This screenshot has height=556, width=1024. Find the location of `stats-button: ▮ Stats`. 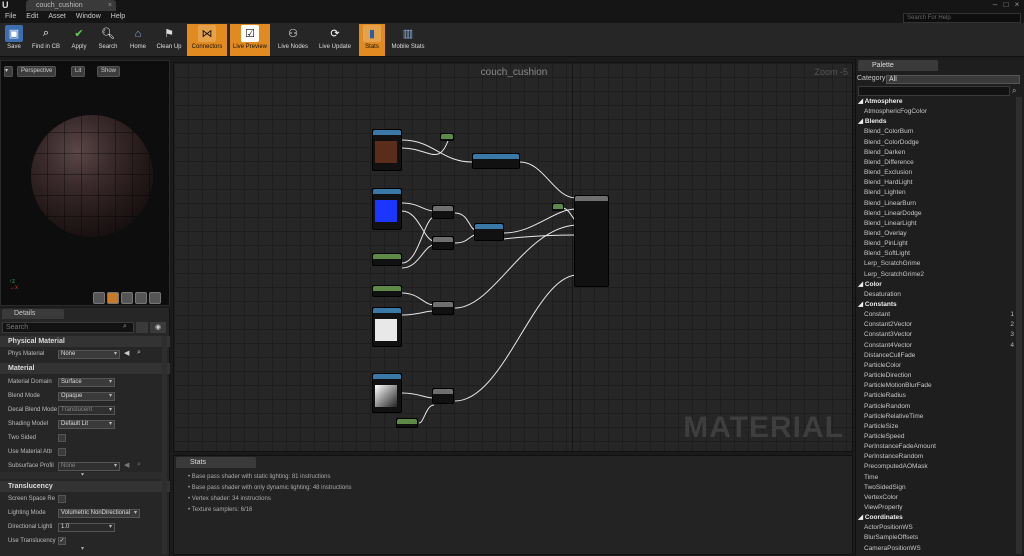

stats-button: ▮ Stats is located at coordinates (372, 40).